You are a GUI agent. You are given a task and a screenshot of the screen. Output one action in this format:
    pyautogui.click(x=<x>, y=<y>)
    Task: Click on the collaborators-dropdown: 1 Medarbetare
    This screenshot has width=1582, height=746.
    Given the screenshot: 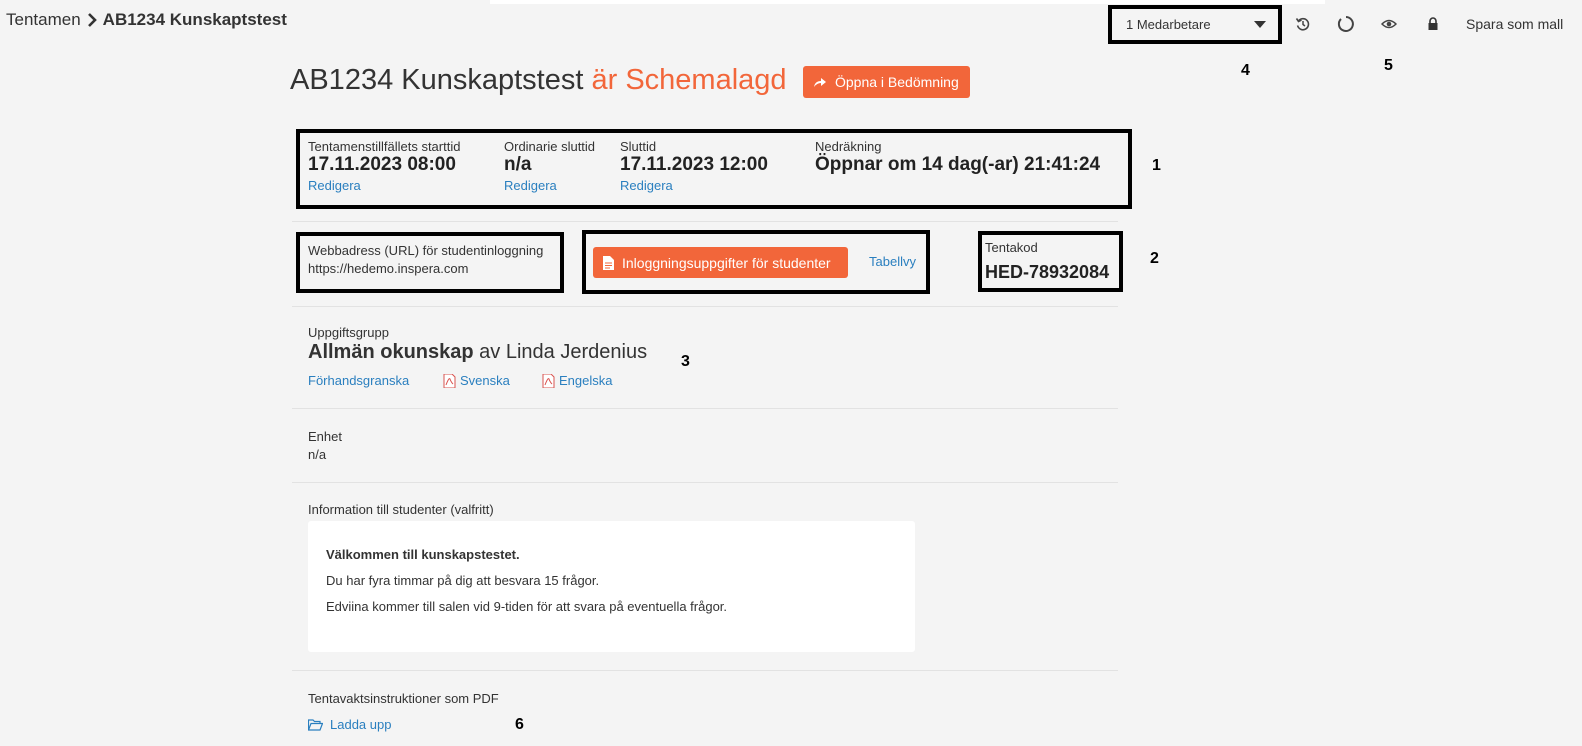 What is the action you would take?
    pyautogui.click(x=1195, y=24)
    